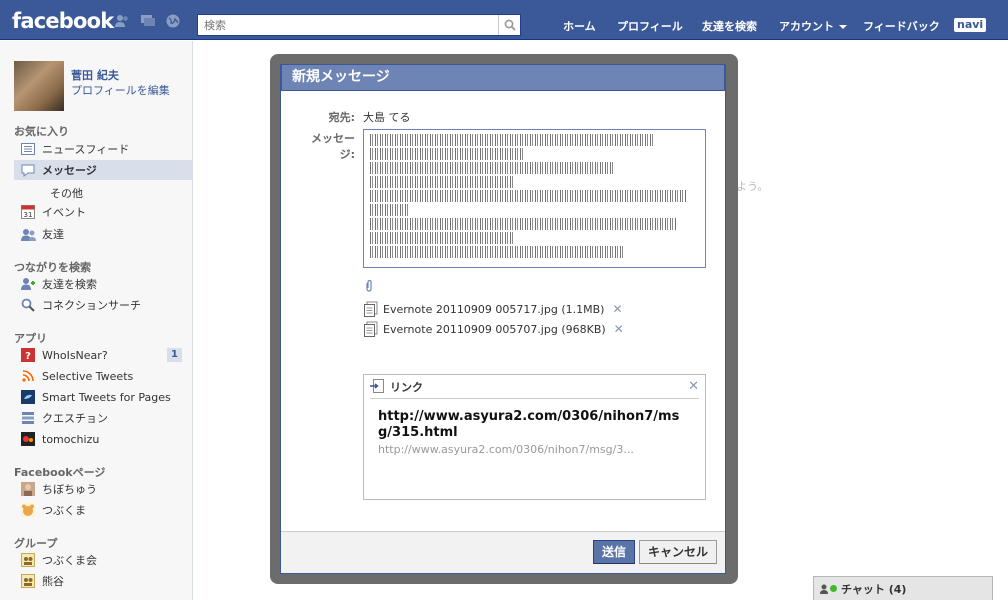  Describe the element at coordinates (103, 489) in the screenshot. I see `sidebar-item-page-chibochu: ちぼちゅう` at that location.